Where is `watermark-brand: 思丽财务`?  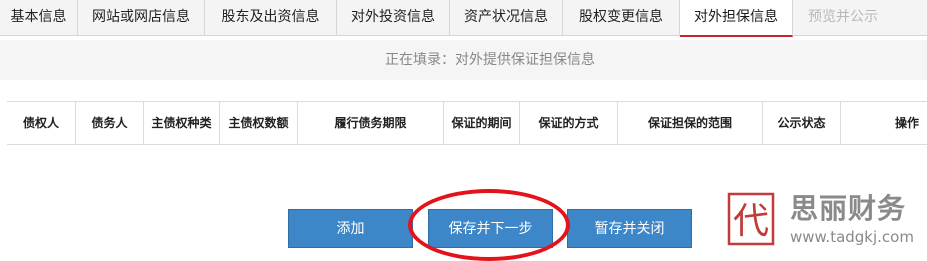
watermark-brand: 思丽财务 is located at coordinates (848, 208).